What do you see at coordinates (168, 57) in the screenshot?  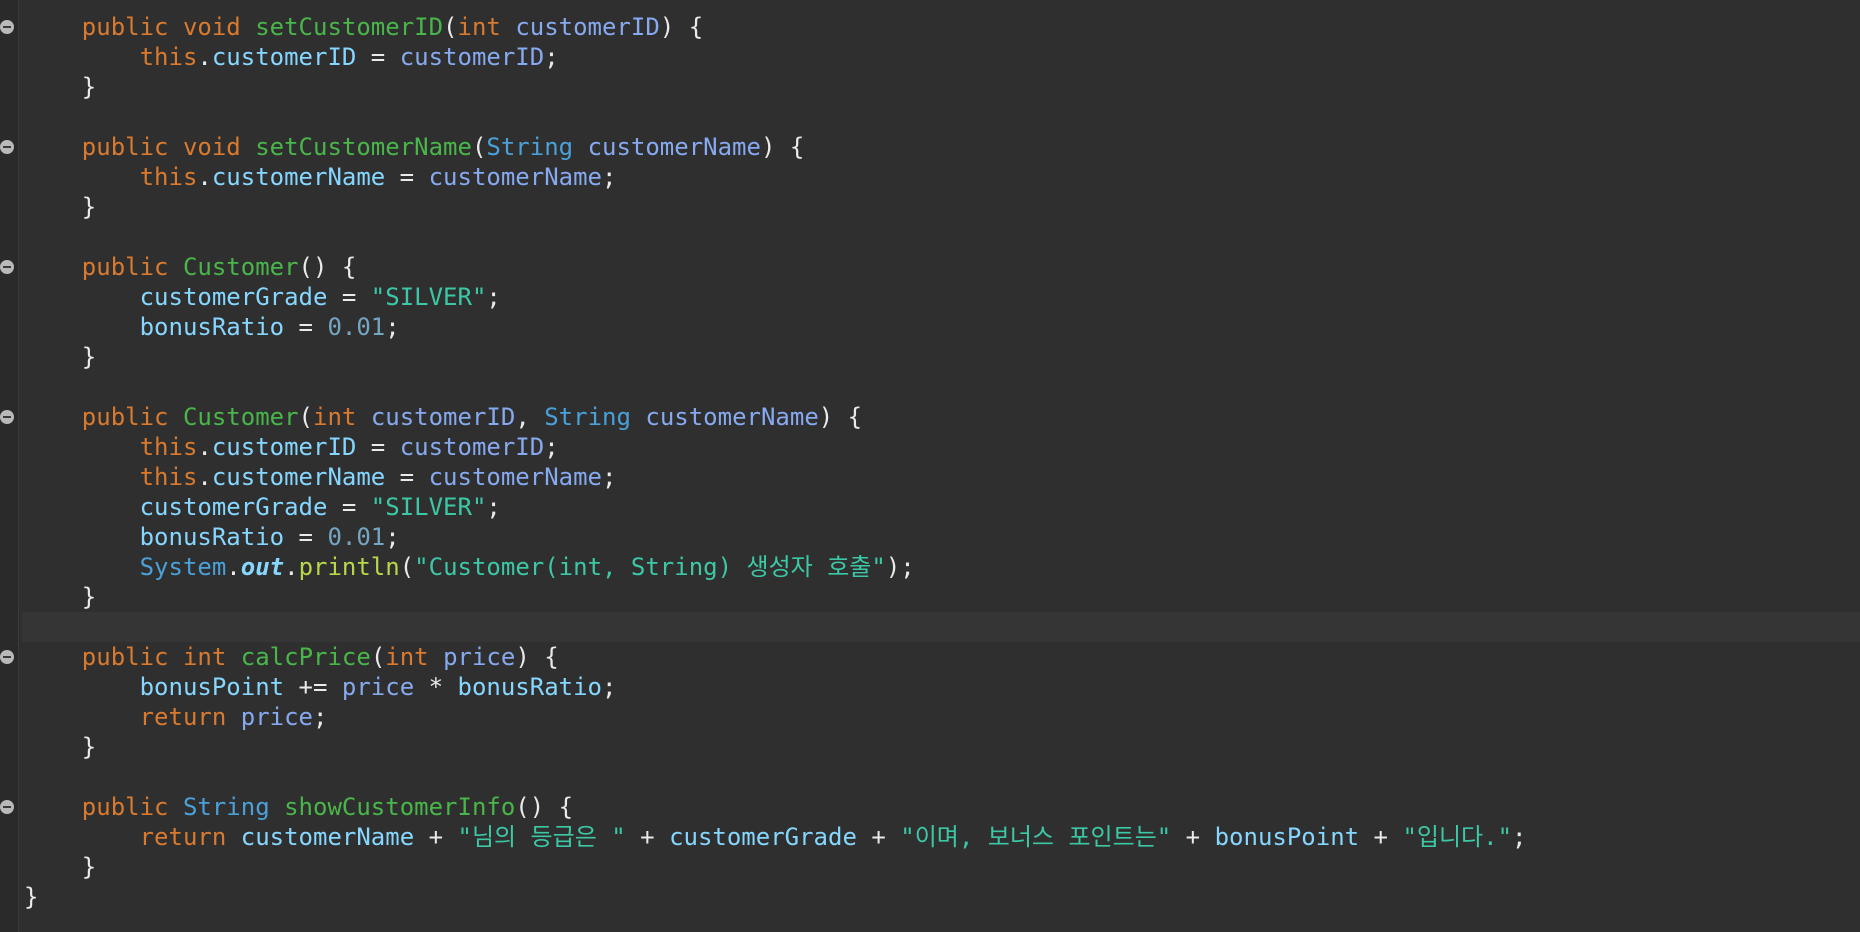 I see `code-token: this` at bounding box center [168, 57].